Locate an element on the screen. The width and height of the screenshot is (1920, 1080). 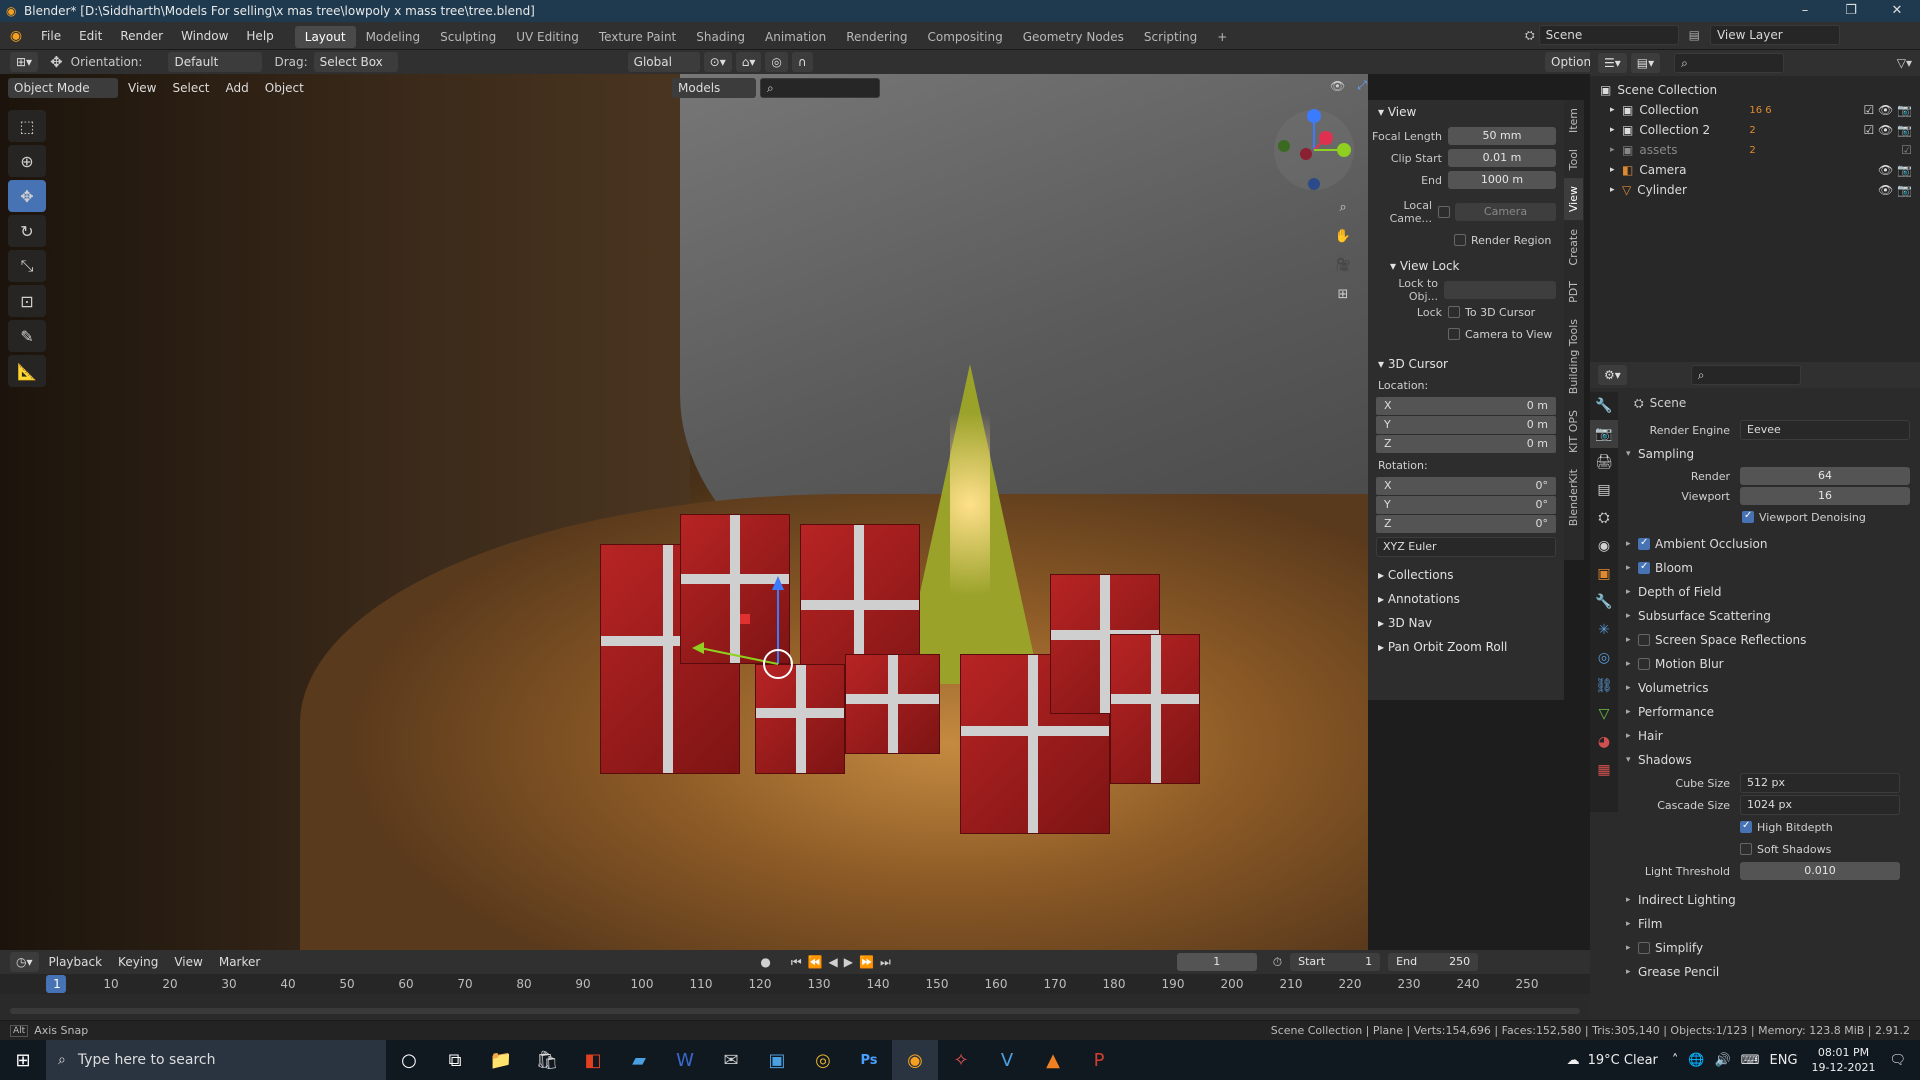
cursor-location-z: Z0 m is located at coordinates (1466, 444).